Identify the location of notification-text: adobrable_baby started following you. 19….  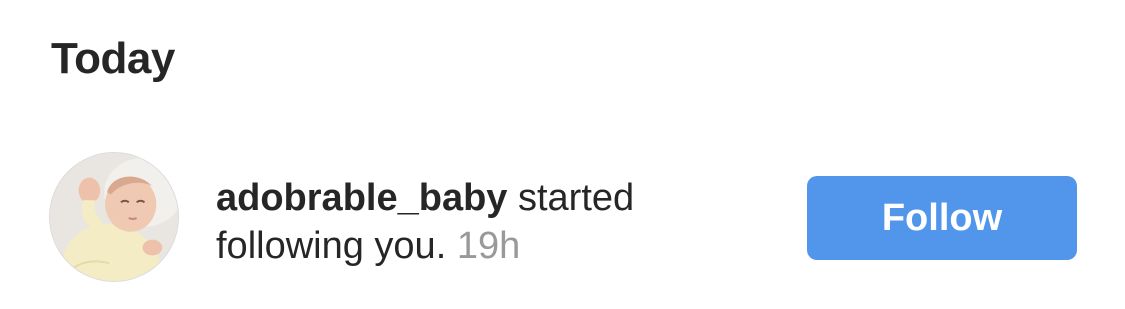
(476, 222).